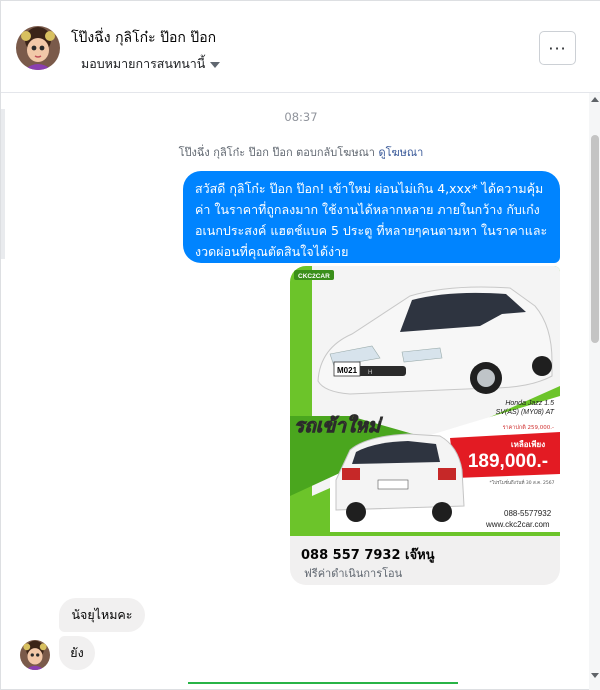 This screenshot has height=690, width=600. What do you see at coordinates (368, 555) in the screenshot?
I see `ad-card-title: 088 557 7932 เจ๊หนู` at bounding box center [368, 555].